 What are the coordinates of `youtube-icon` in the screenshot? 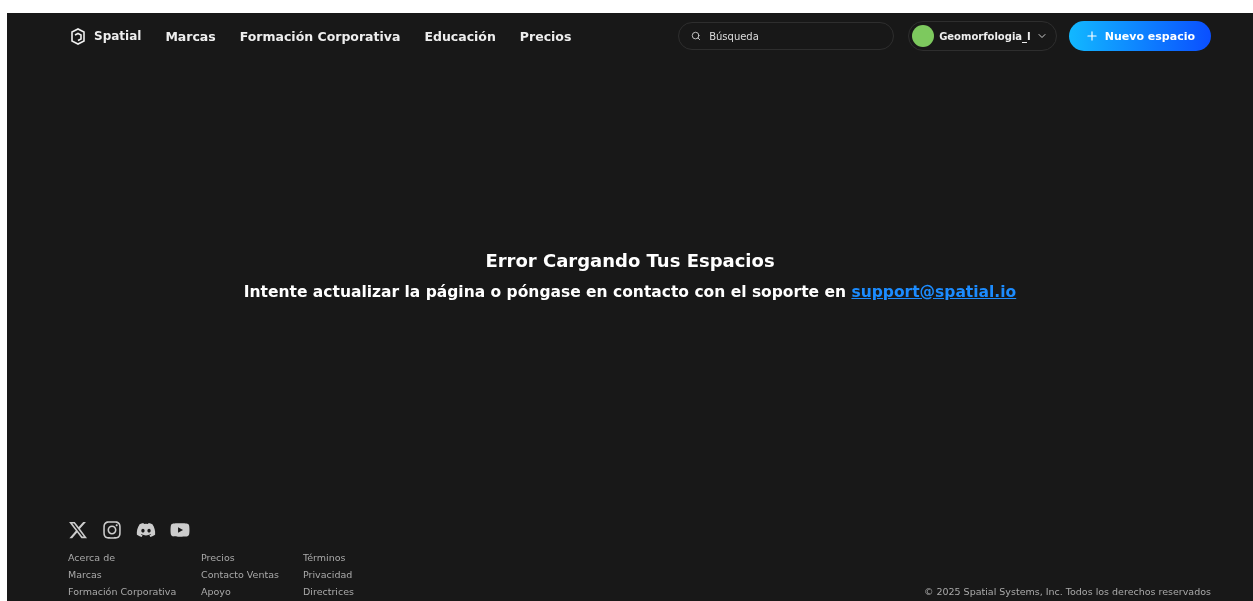 It's located at (180, 530).